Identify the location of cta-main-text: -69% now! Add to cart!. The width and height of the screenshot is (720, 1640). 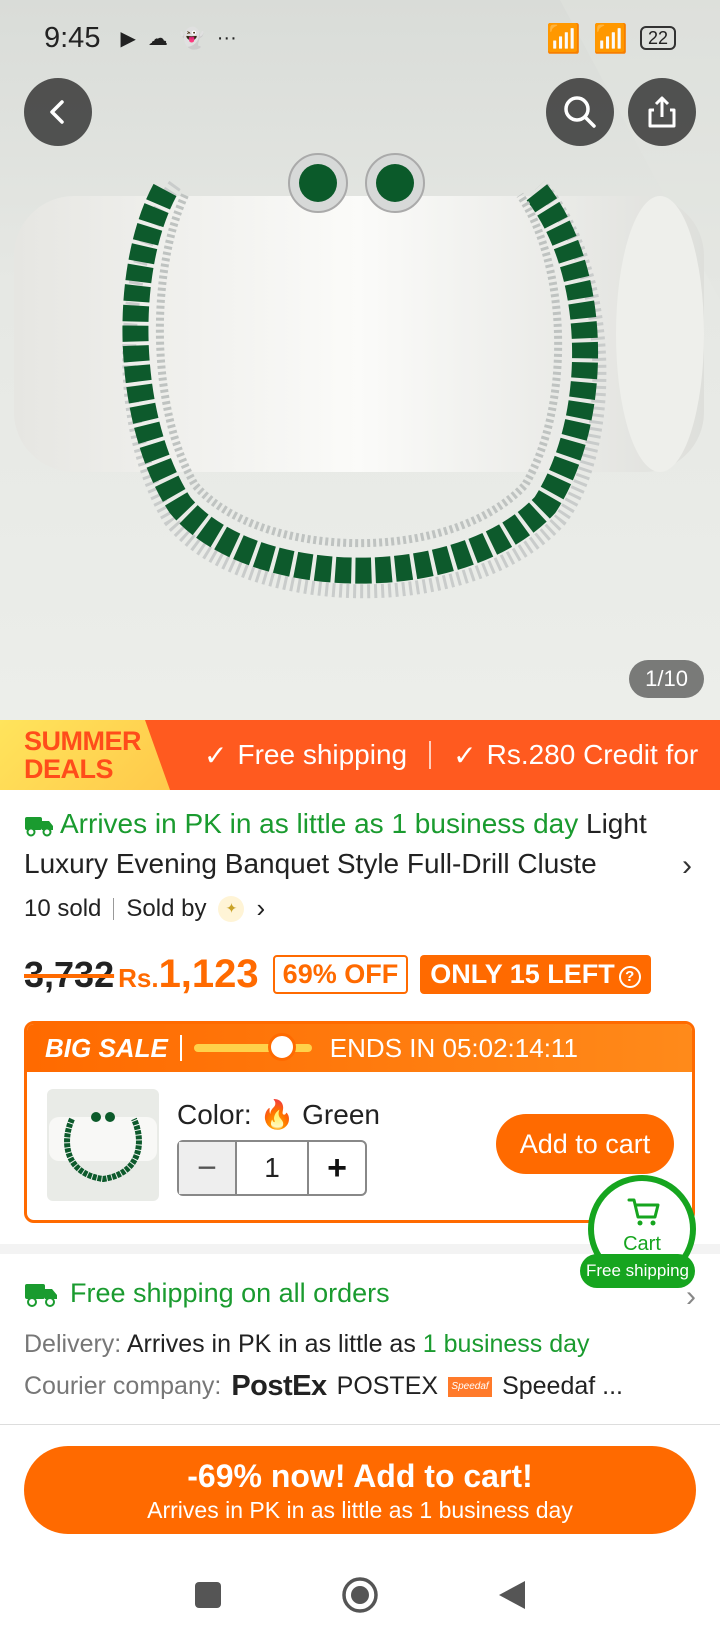
(360, 1476).